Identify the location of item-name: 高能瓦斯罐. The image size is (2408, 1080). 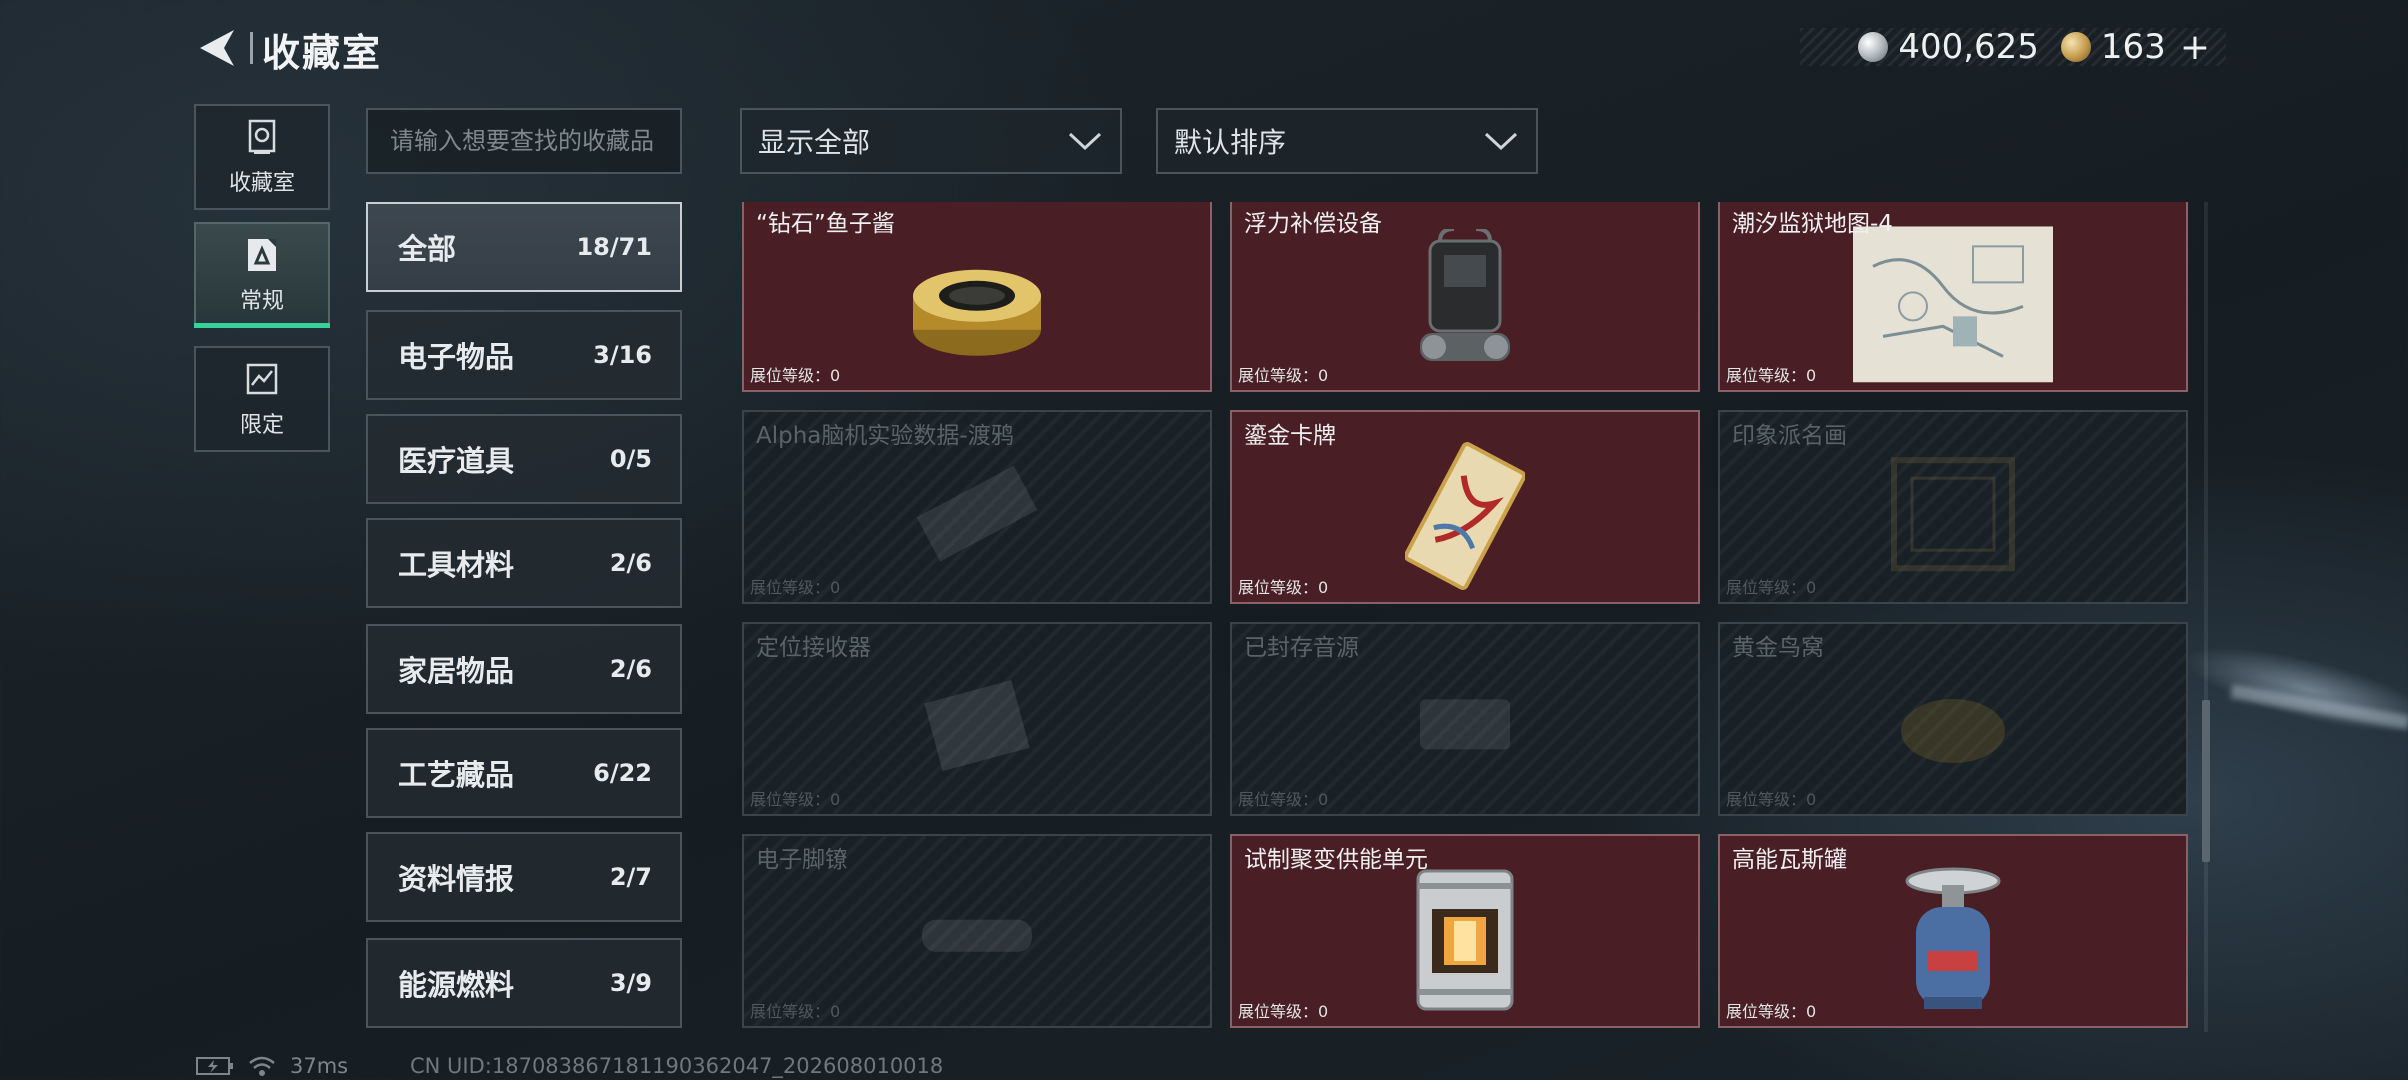
(1789, 860).